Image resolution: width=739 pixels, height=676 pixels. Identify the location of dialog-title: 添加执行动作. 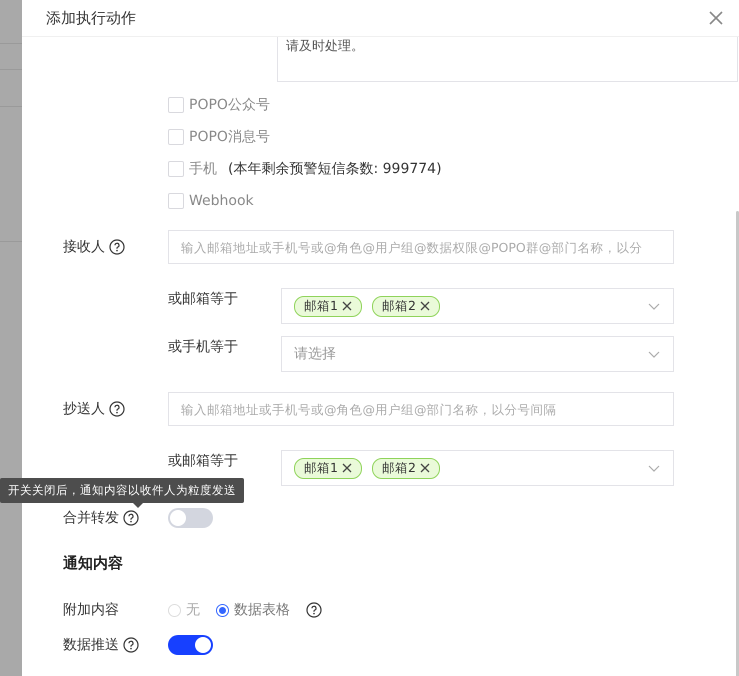
(91, 18).